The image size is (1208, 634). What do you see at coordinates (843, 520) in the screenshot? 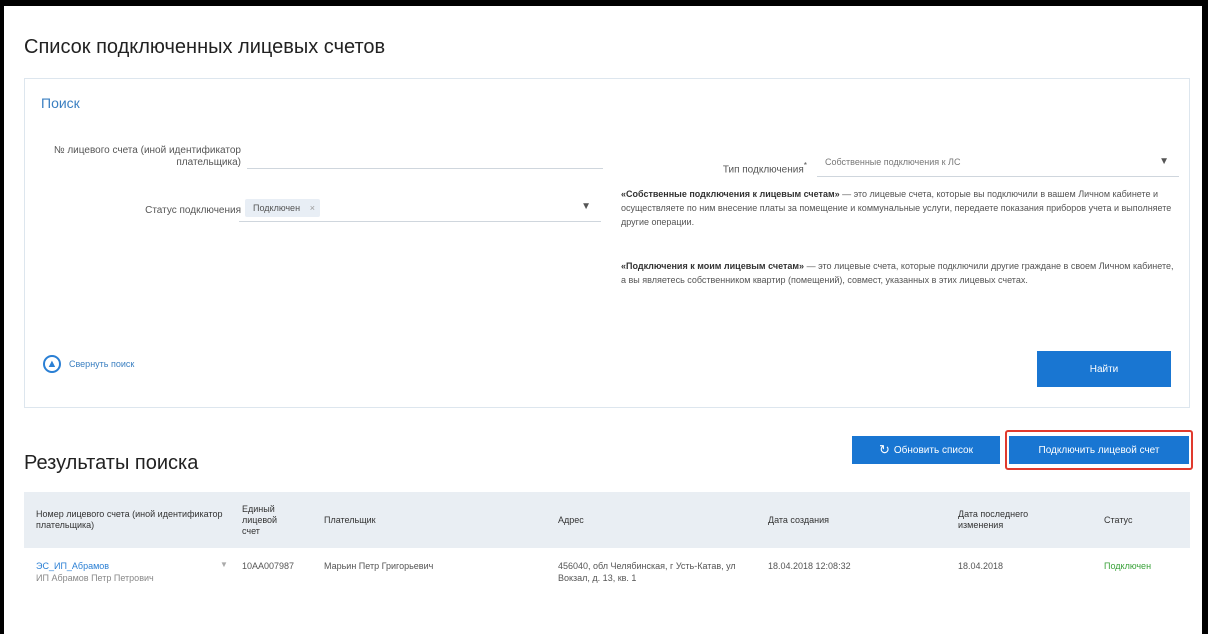
I see `col-created: Дата создания` at bounding box center [843, 520].